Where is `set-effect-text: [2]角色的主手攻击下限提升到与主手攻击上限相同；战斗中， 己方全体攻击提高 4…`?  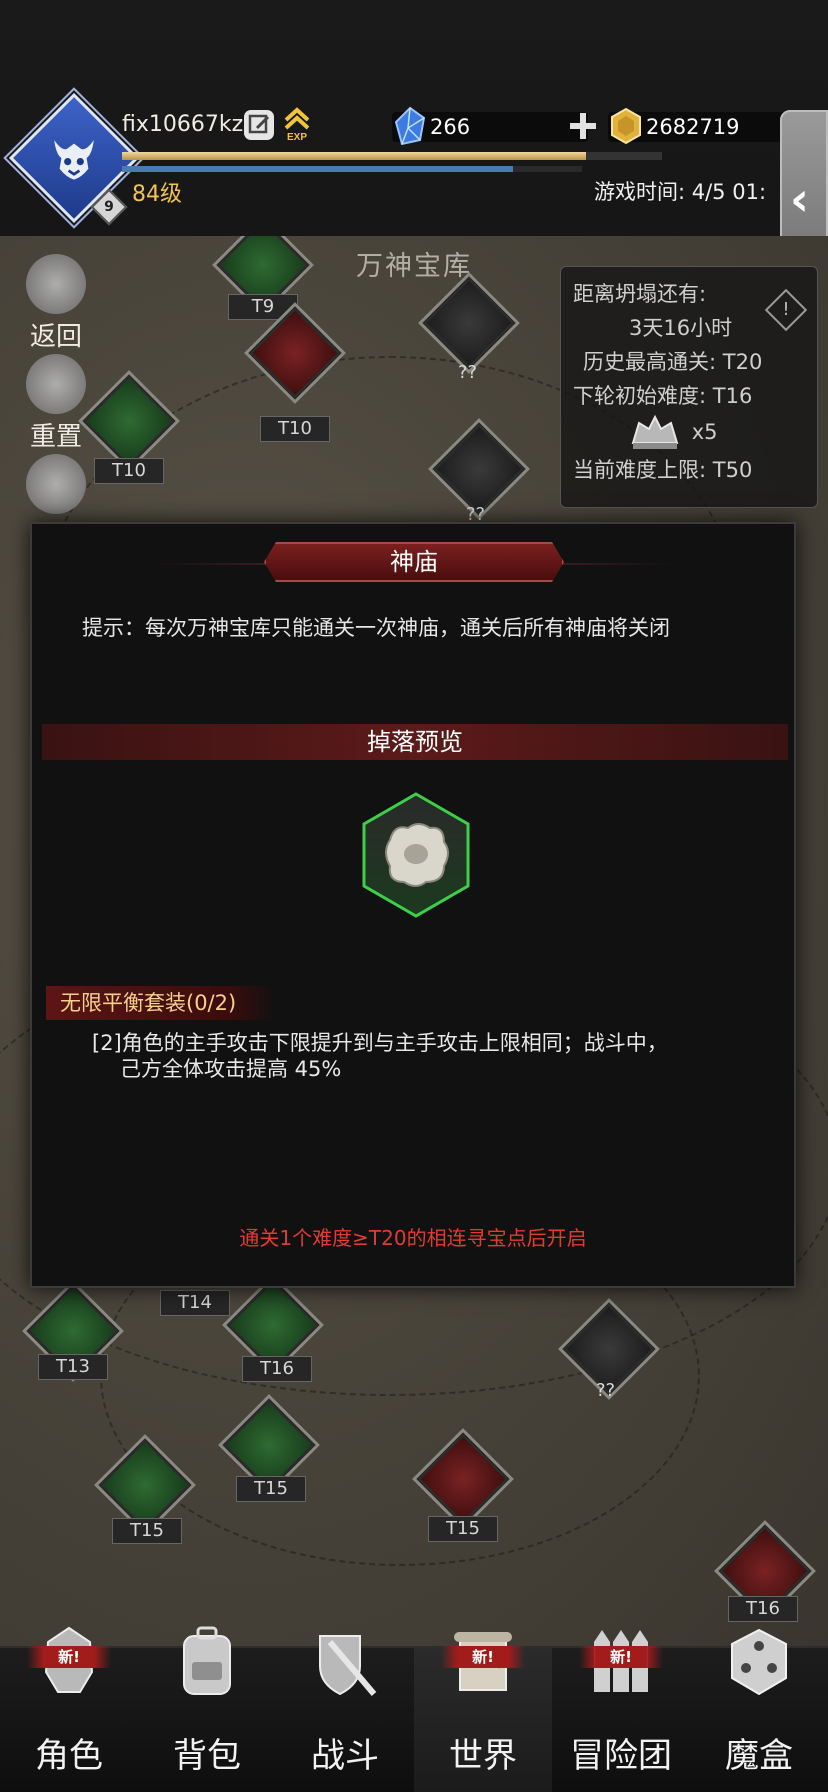
set-effect-text: [2]角色的主手攻击下限提升到与主手攻击上限相同；战斗中， 己方全体攻击提高 4… is located at coordinates (422, 1056).